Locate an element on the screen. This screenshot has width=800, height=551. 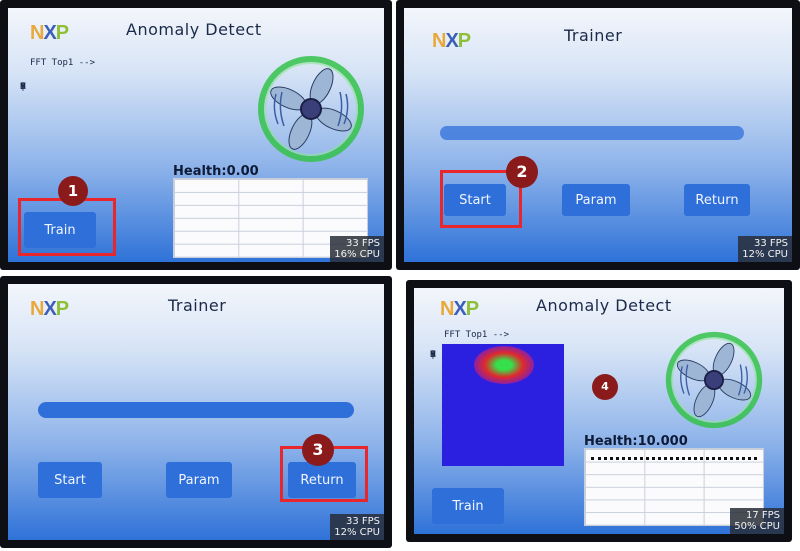
performance-overlay: 17 FPS 50% CPU is located at coordinates (757, 521).